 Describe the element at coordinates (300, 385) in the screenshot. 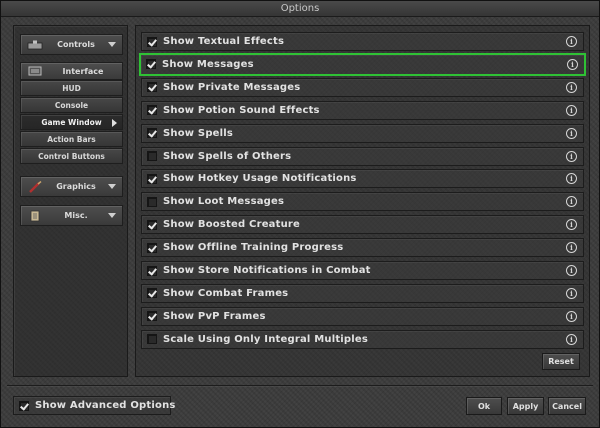

I see `footer-divider` at that location.